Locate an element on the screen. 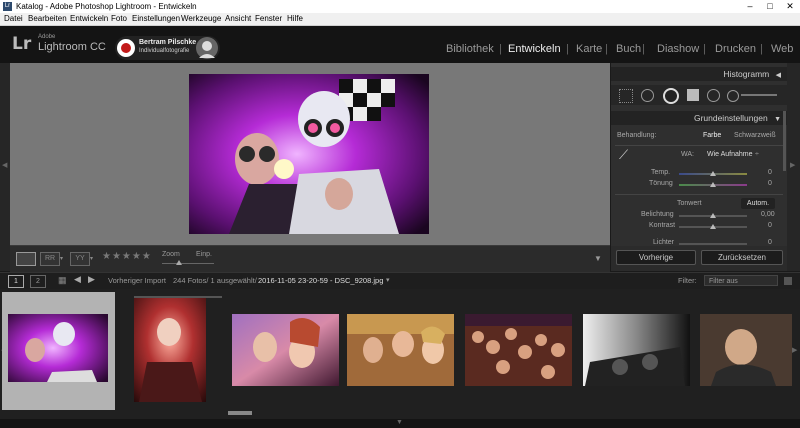  app-icon: Lr is located at coordinates (7, 6).